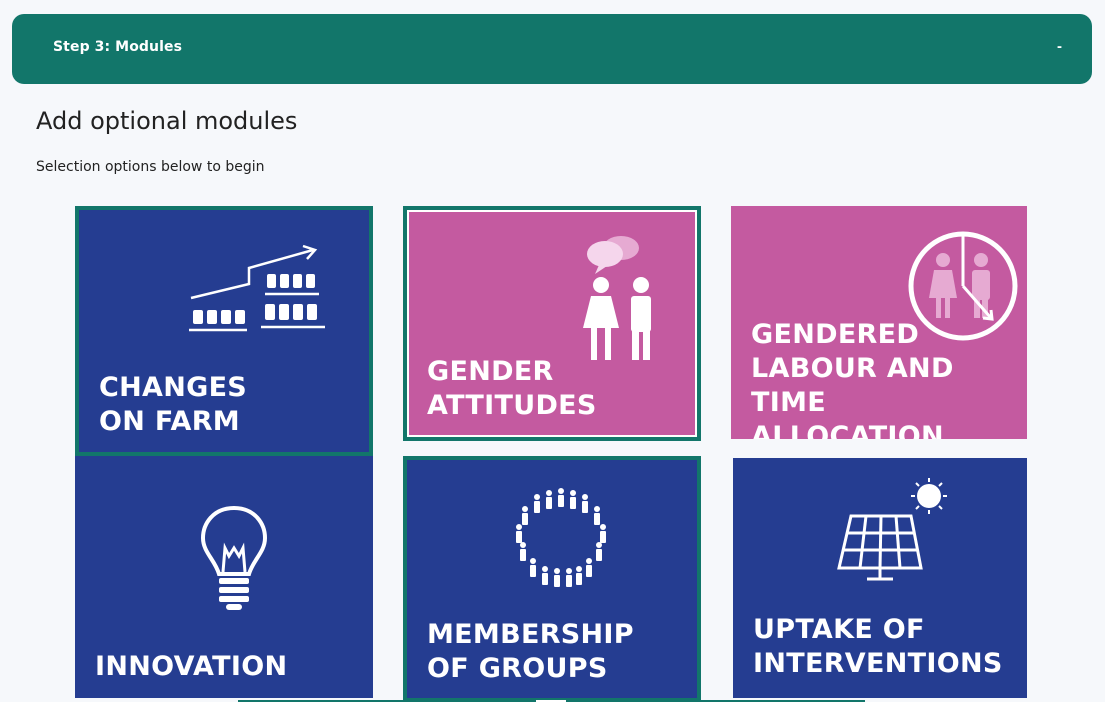 The width and height of the screenshot is (1105, 702). I want to click on module-label: MEMBERSHIP OF GROUPS, so click(530, 651).